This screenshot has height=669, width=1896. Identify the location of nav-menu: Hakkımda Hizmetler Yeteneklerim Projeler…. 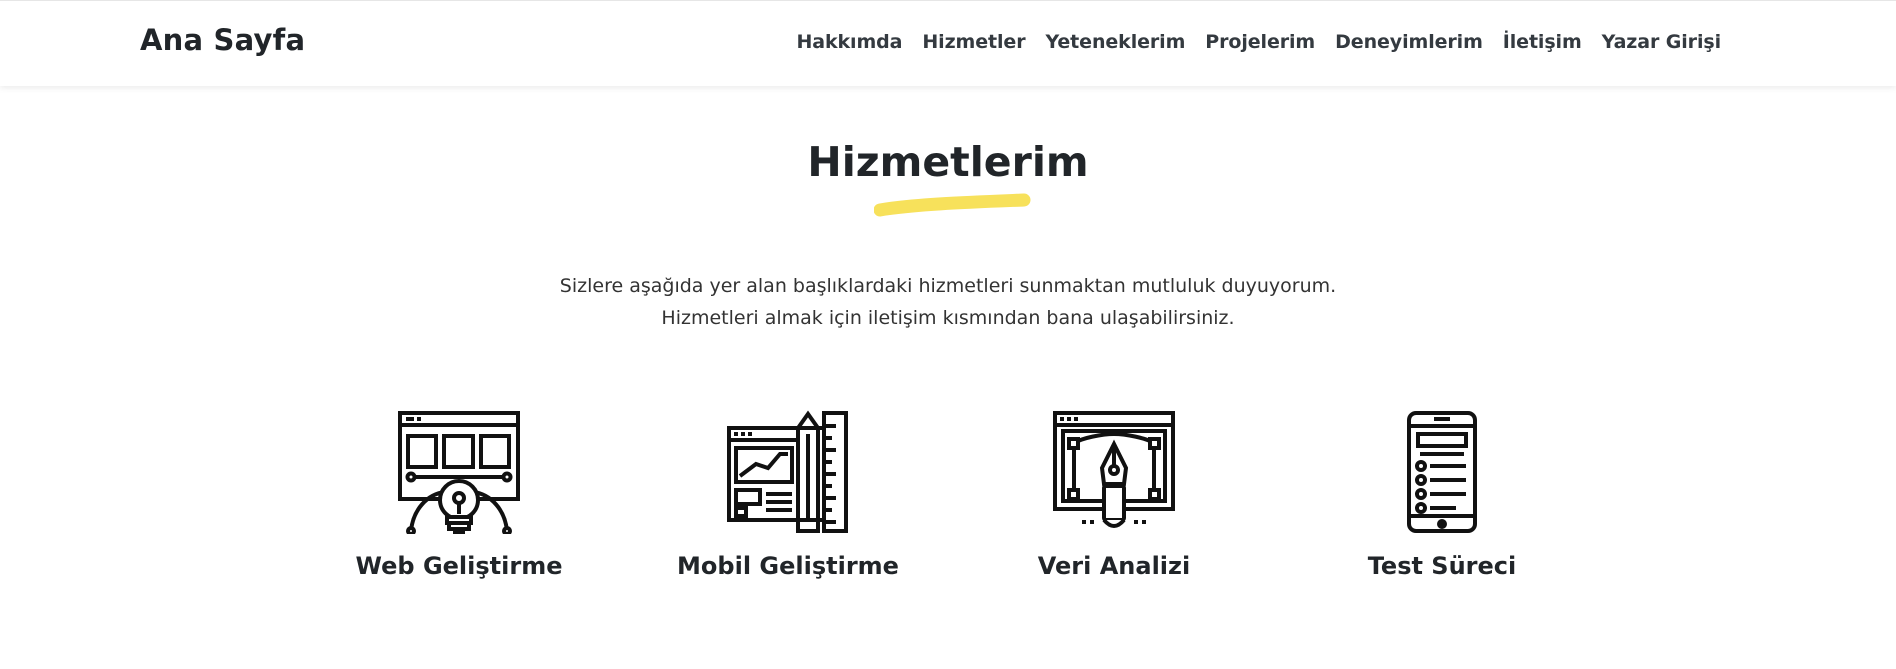
(1258, 42).